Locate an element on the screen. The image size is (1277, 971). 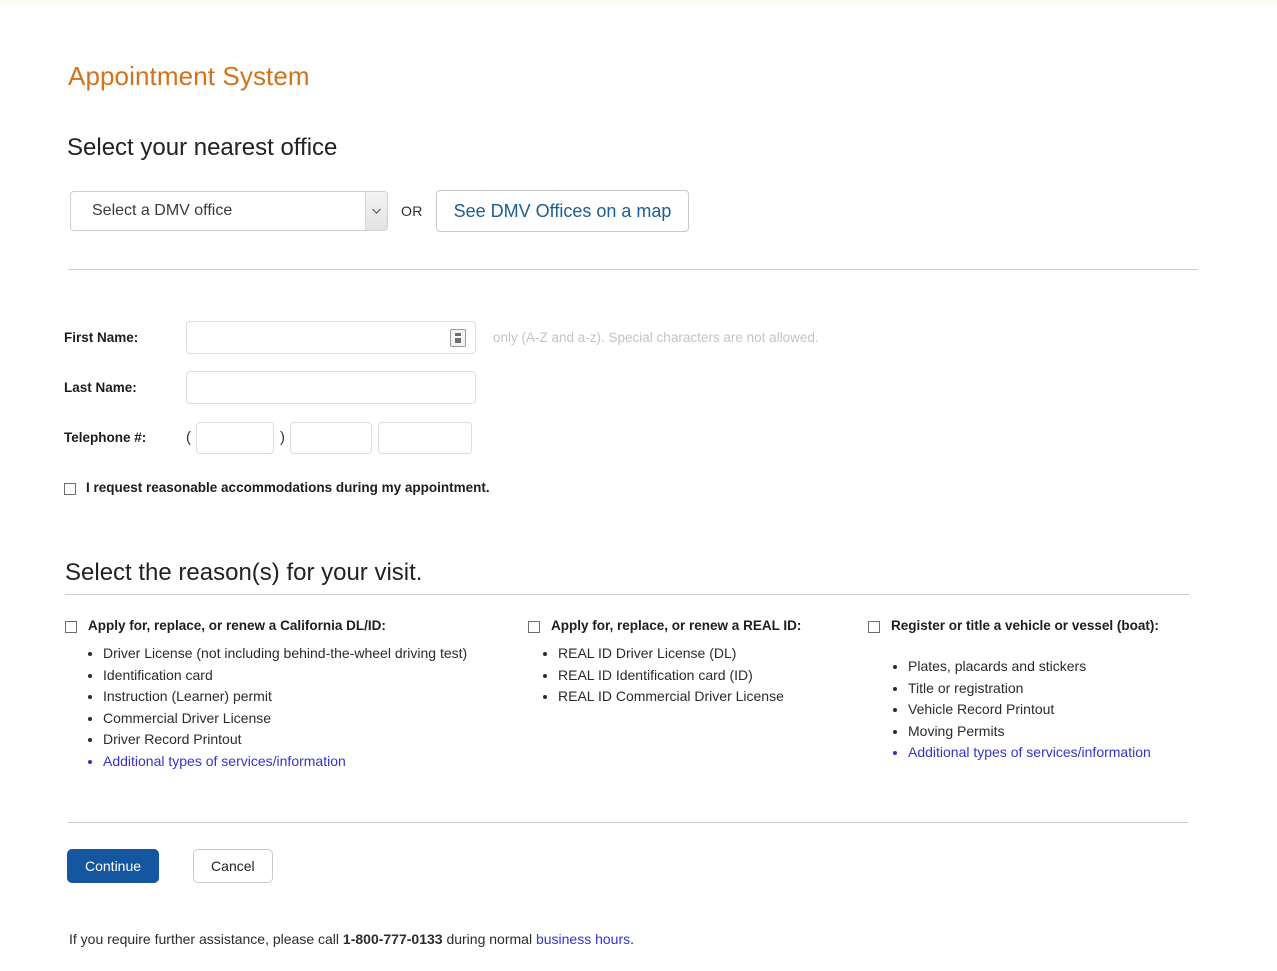
chevron-down-icon is located at coordinates (376, 211).